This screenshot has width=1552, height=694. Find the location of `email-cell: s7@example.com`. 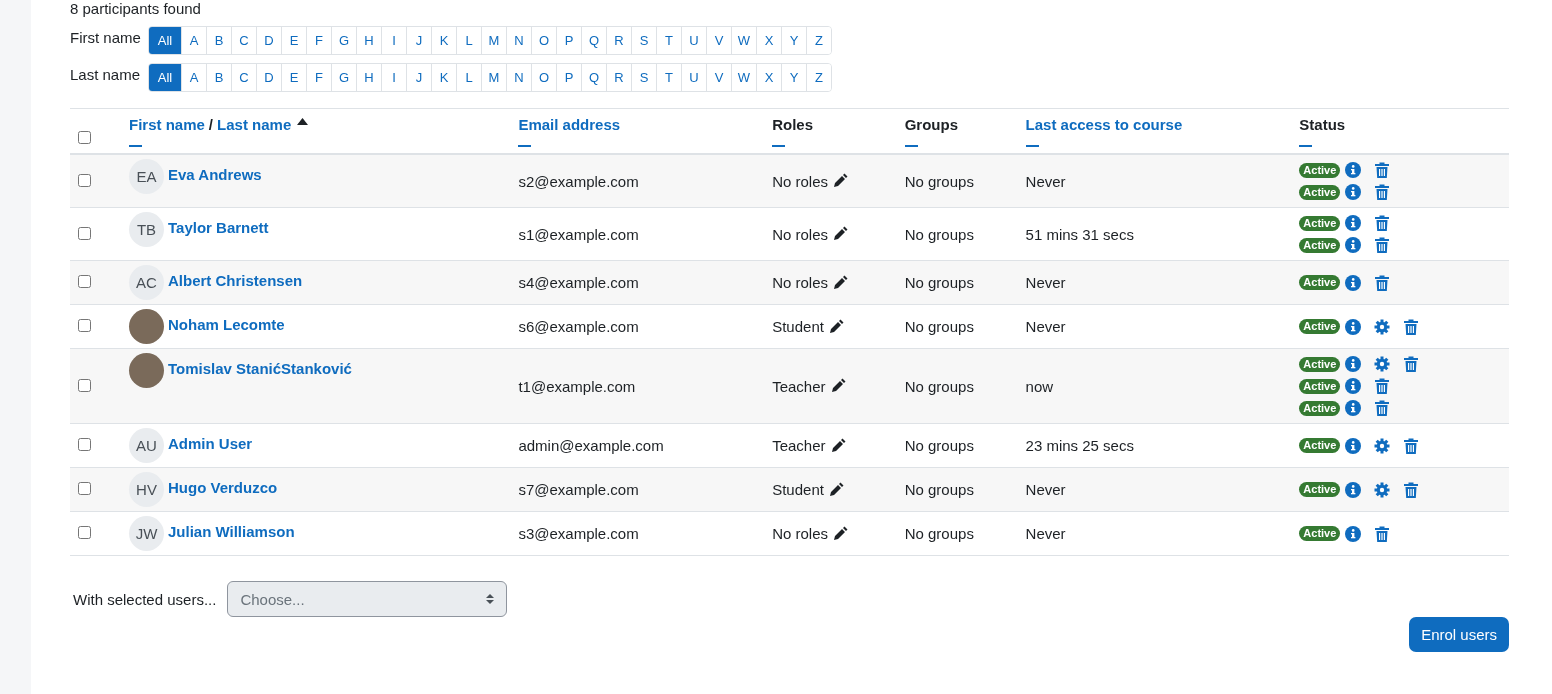

email-cell: s7@example.com is located at coordinates (645, 489).